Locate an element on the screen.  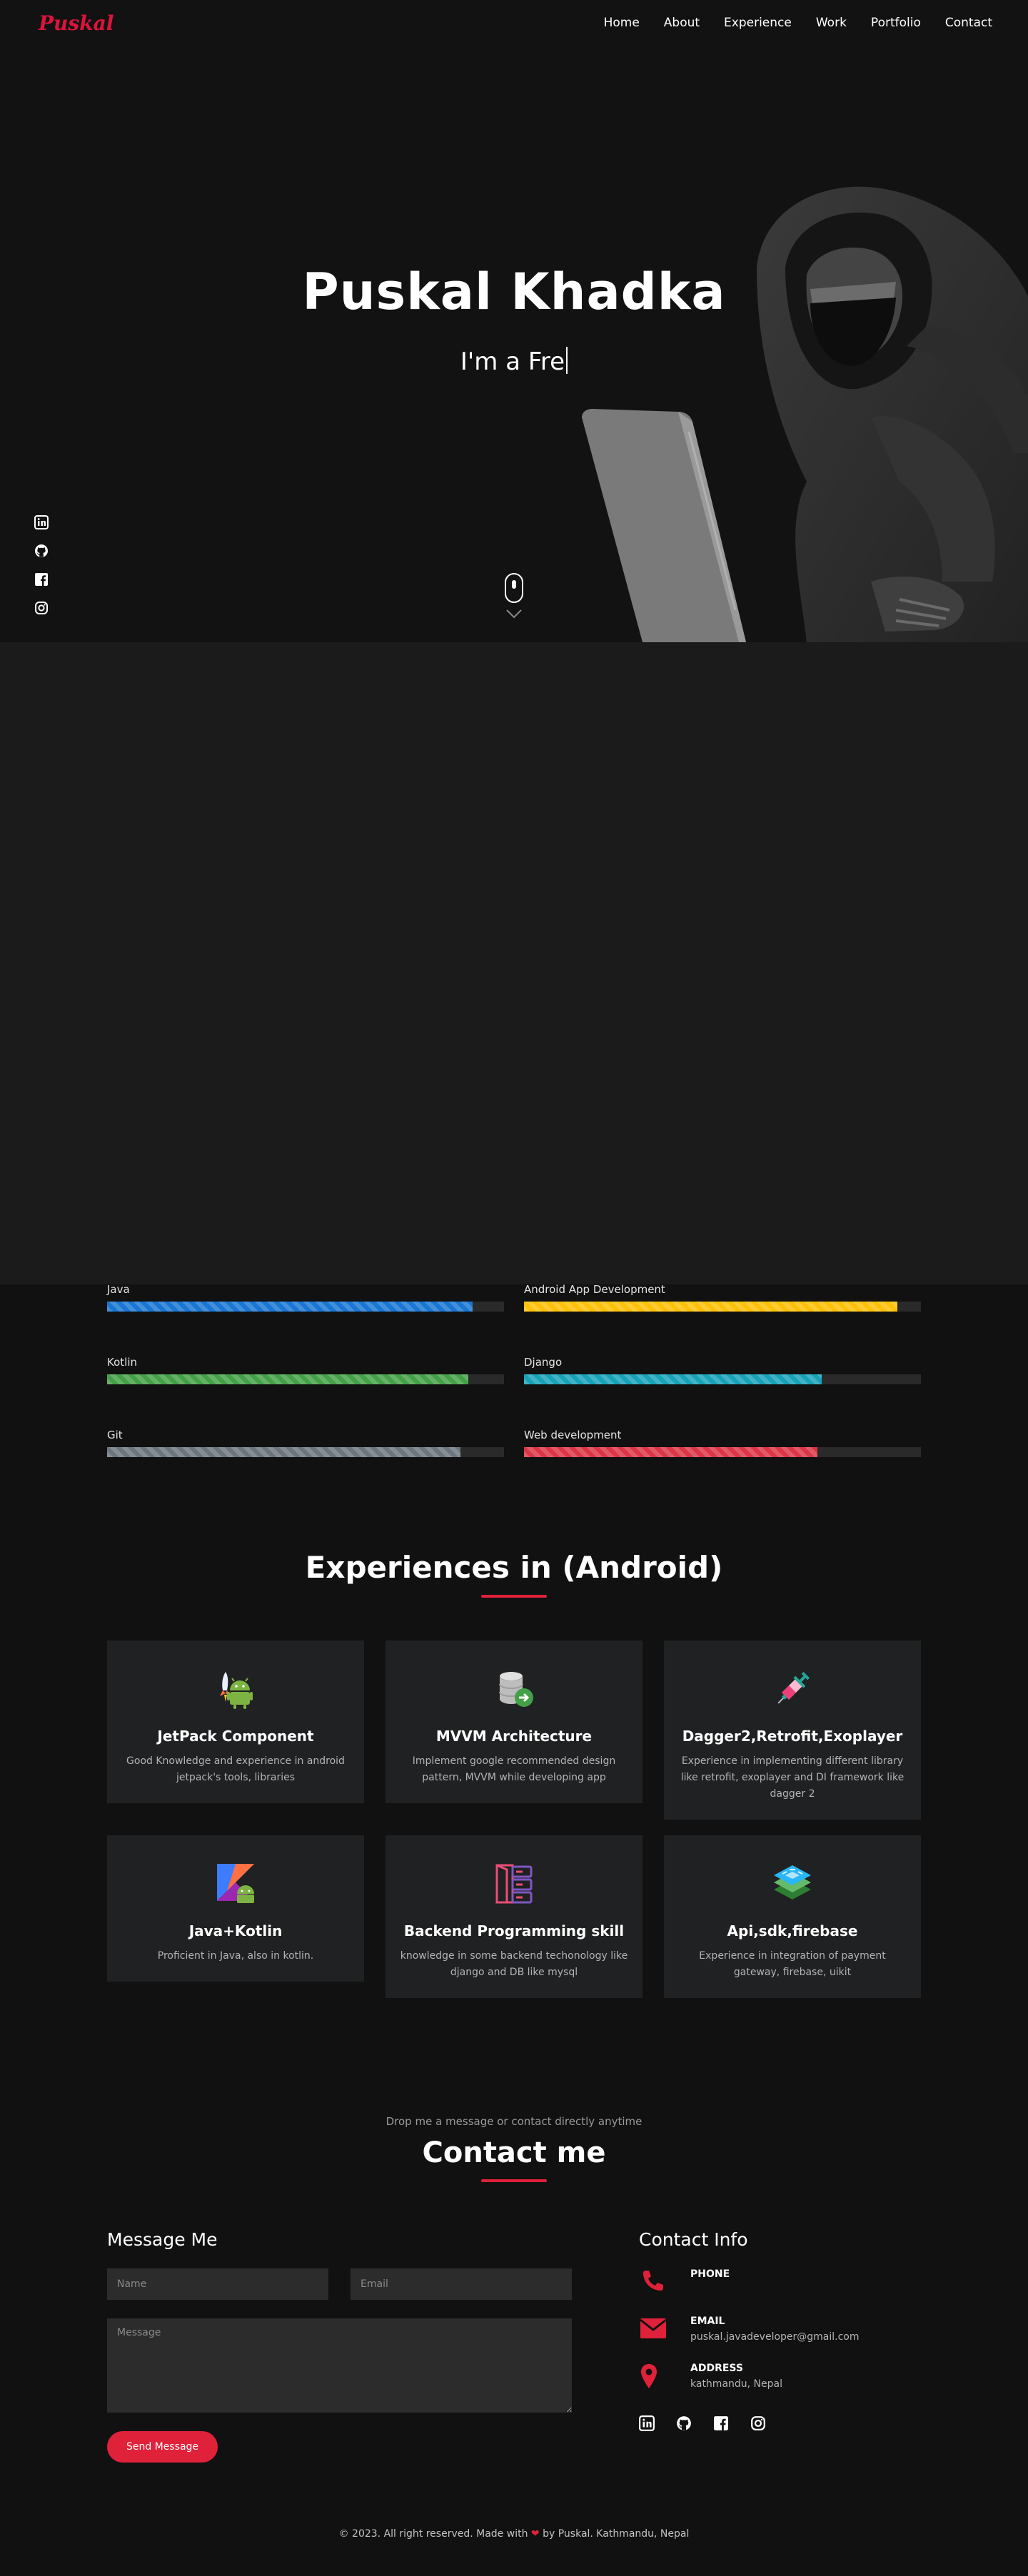
typed-text: I'm a Fre is located at coordinates (512, 362).